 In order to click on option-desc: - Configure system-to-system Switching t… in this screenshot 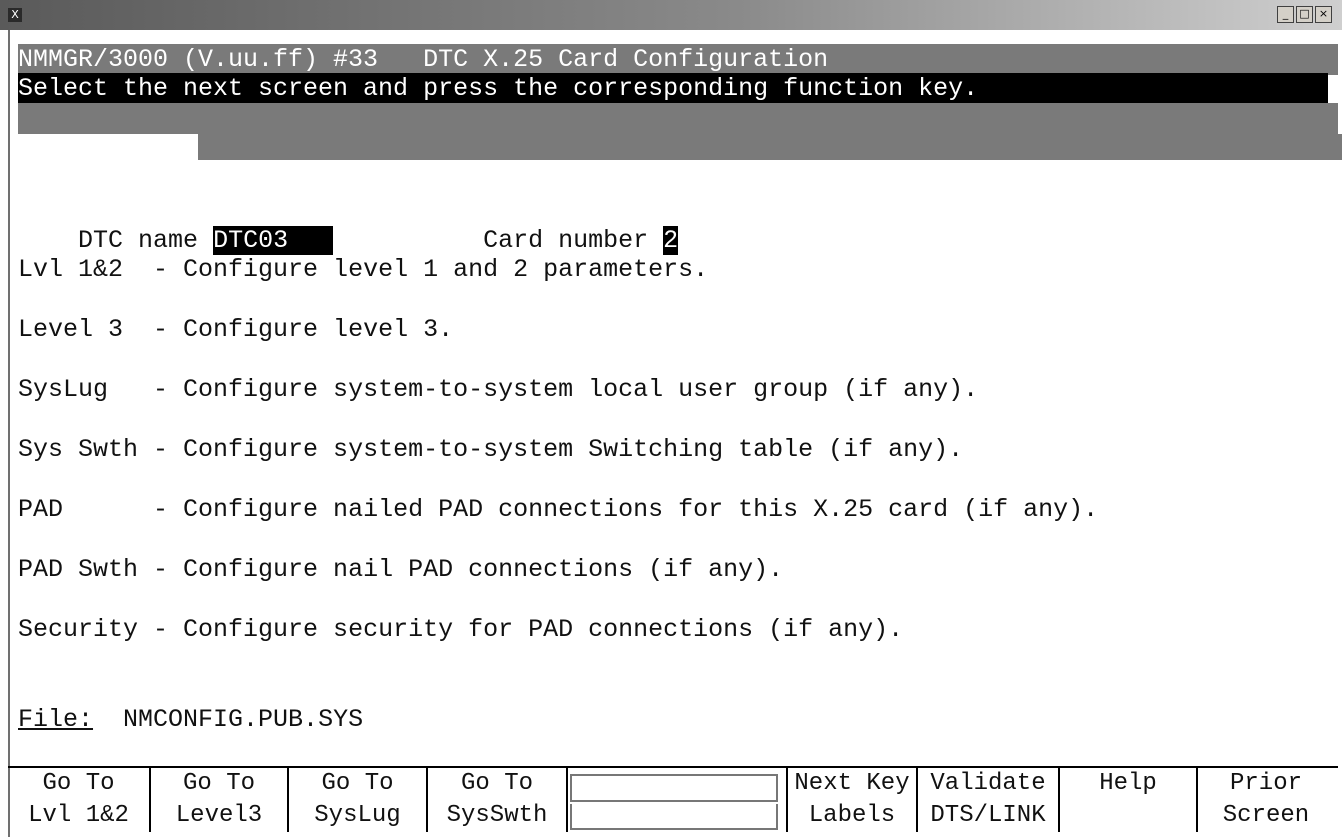, I will do `click(558, 449)`.